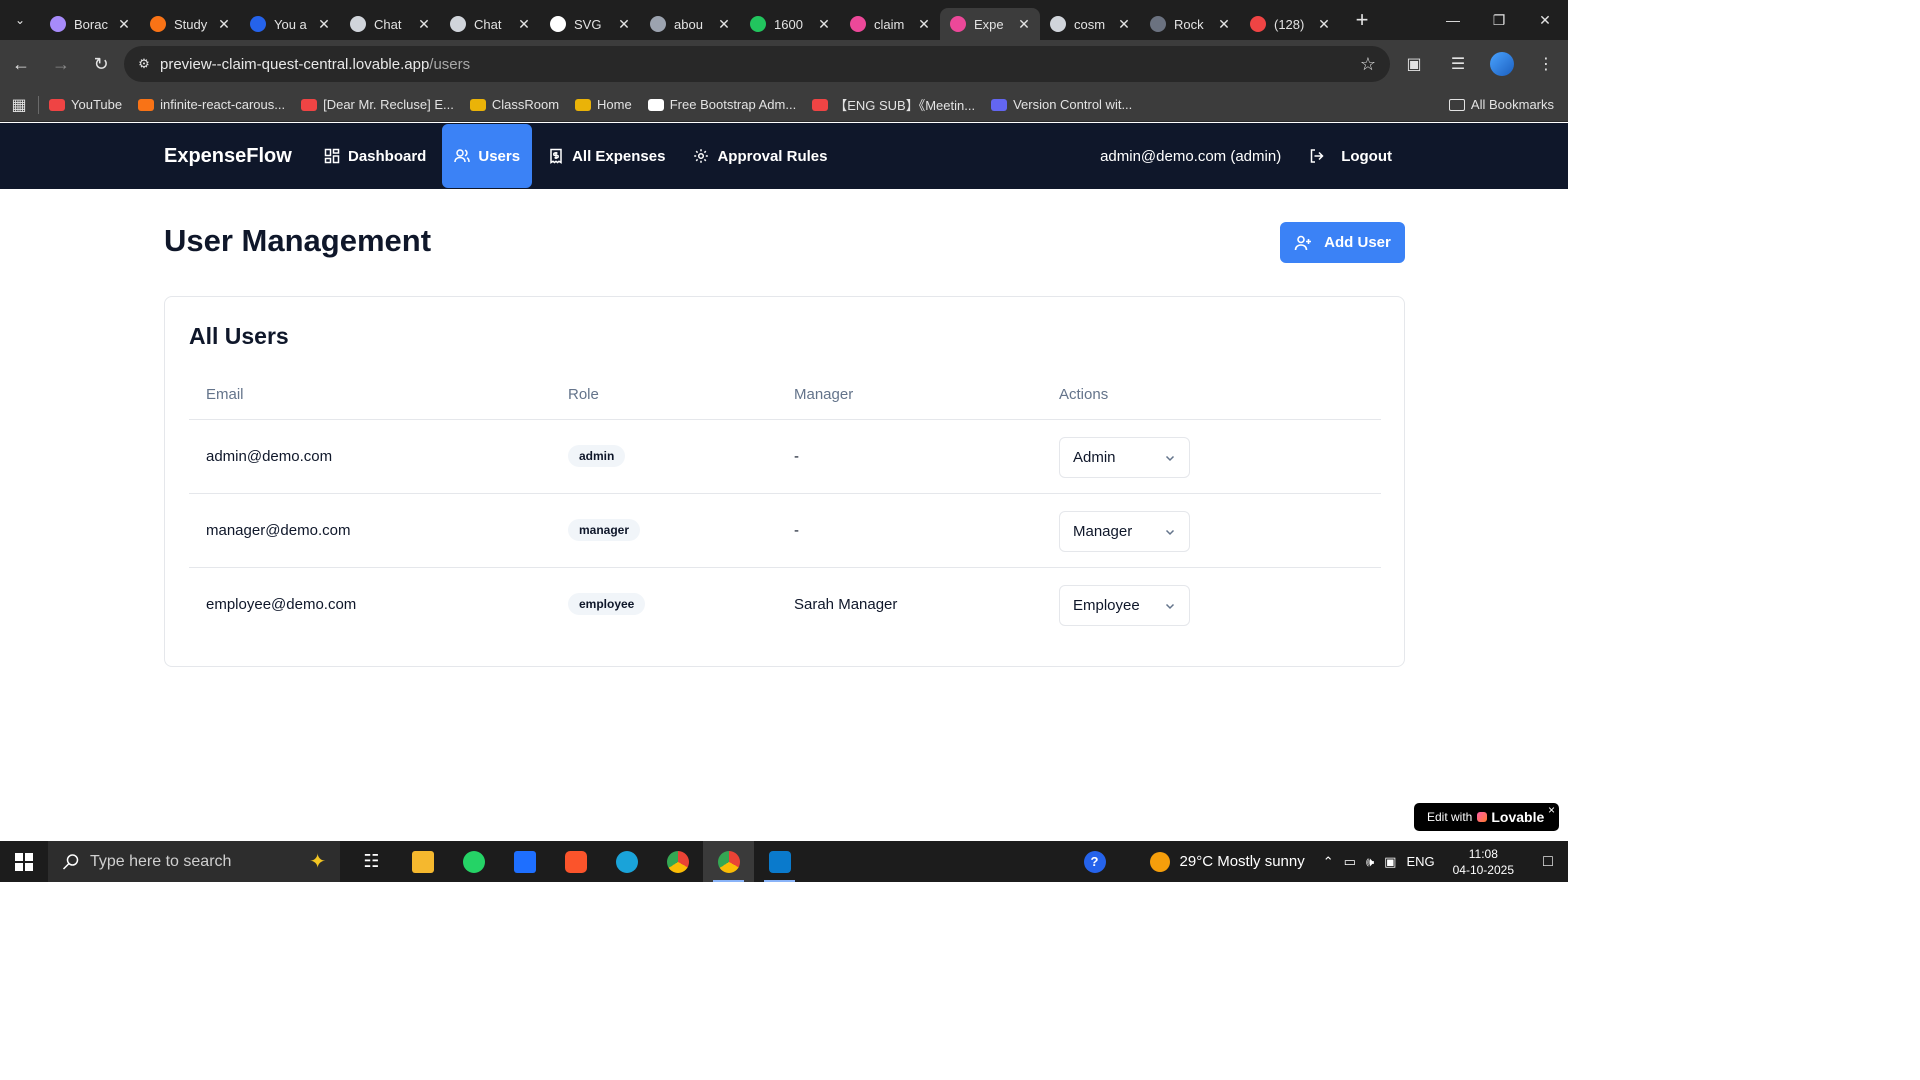  I want to click on copilot-sparkle-icon: ✦, so click(317, 861).